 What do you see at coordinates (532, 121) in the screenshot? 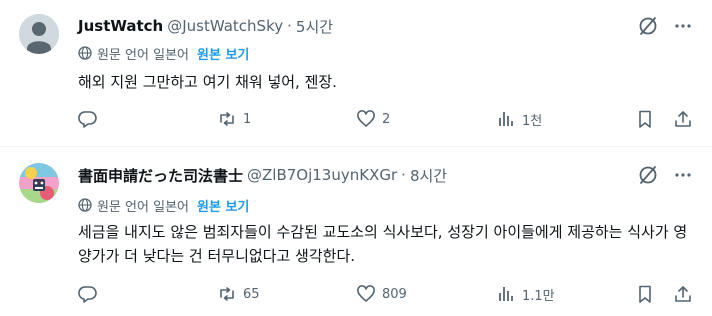
I see `views-count: 1천` at bounding box center [532, 121].